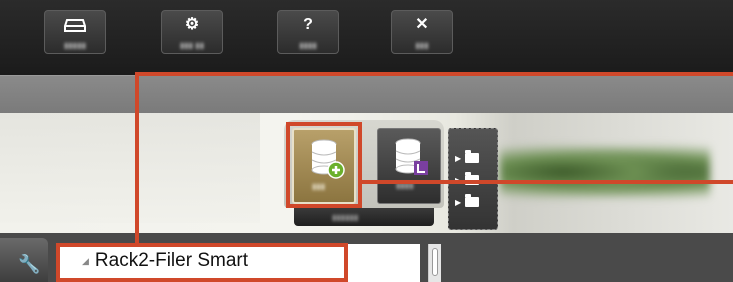 The image size is (733, 282). Describe the element at coordinates (364, 217) in the screenshot. I see `cabinet-bar: ▮▮▮▮▮▮` at that location.